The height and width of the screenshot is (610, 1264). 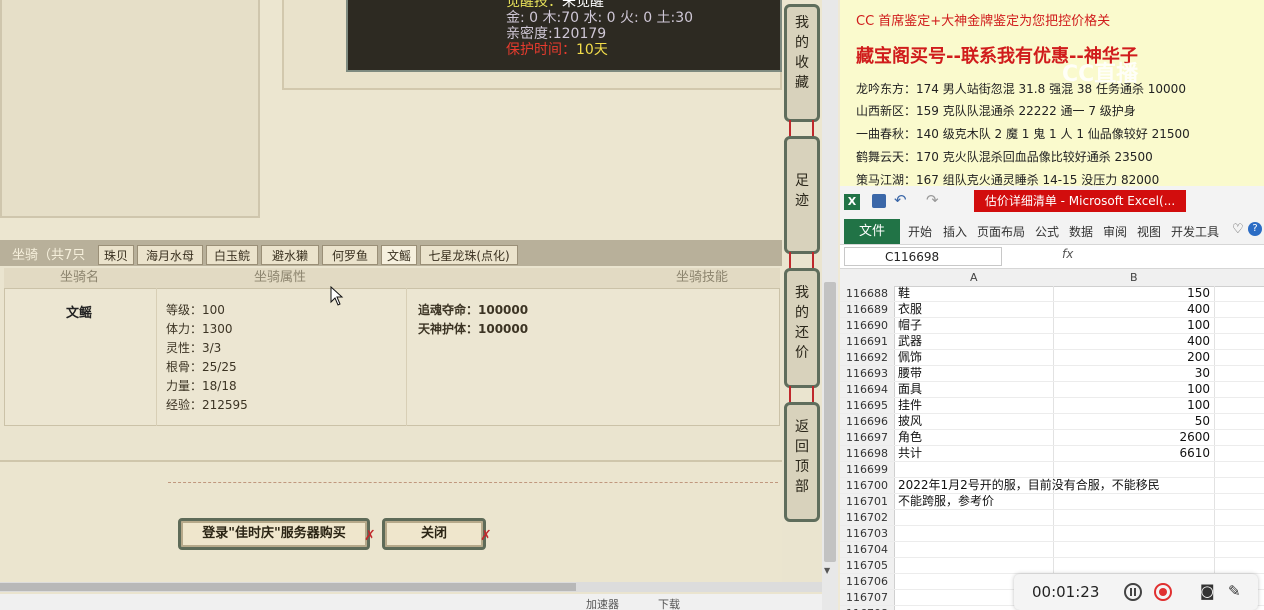 I want to click on cell-a: 披风, so click(x=910, y=421).